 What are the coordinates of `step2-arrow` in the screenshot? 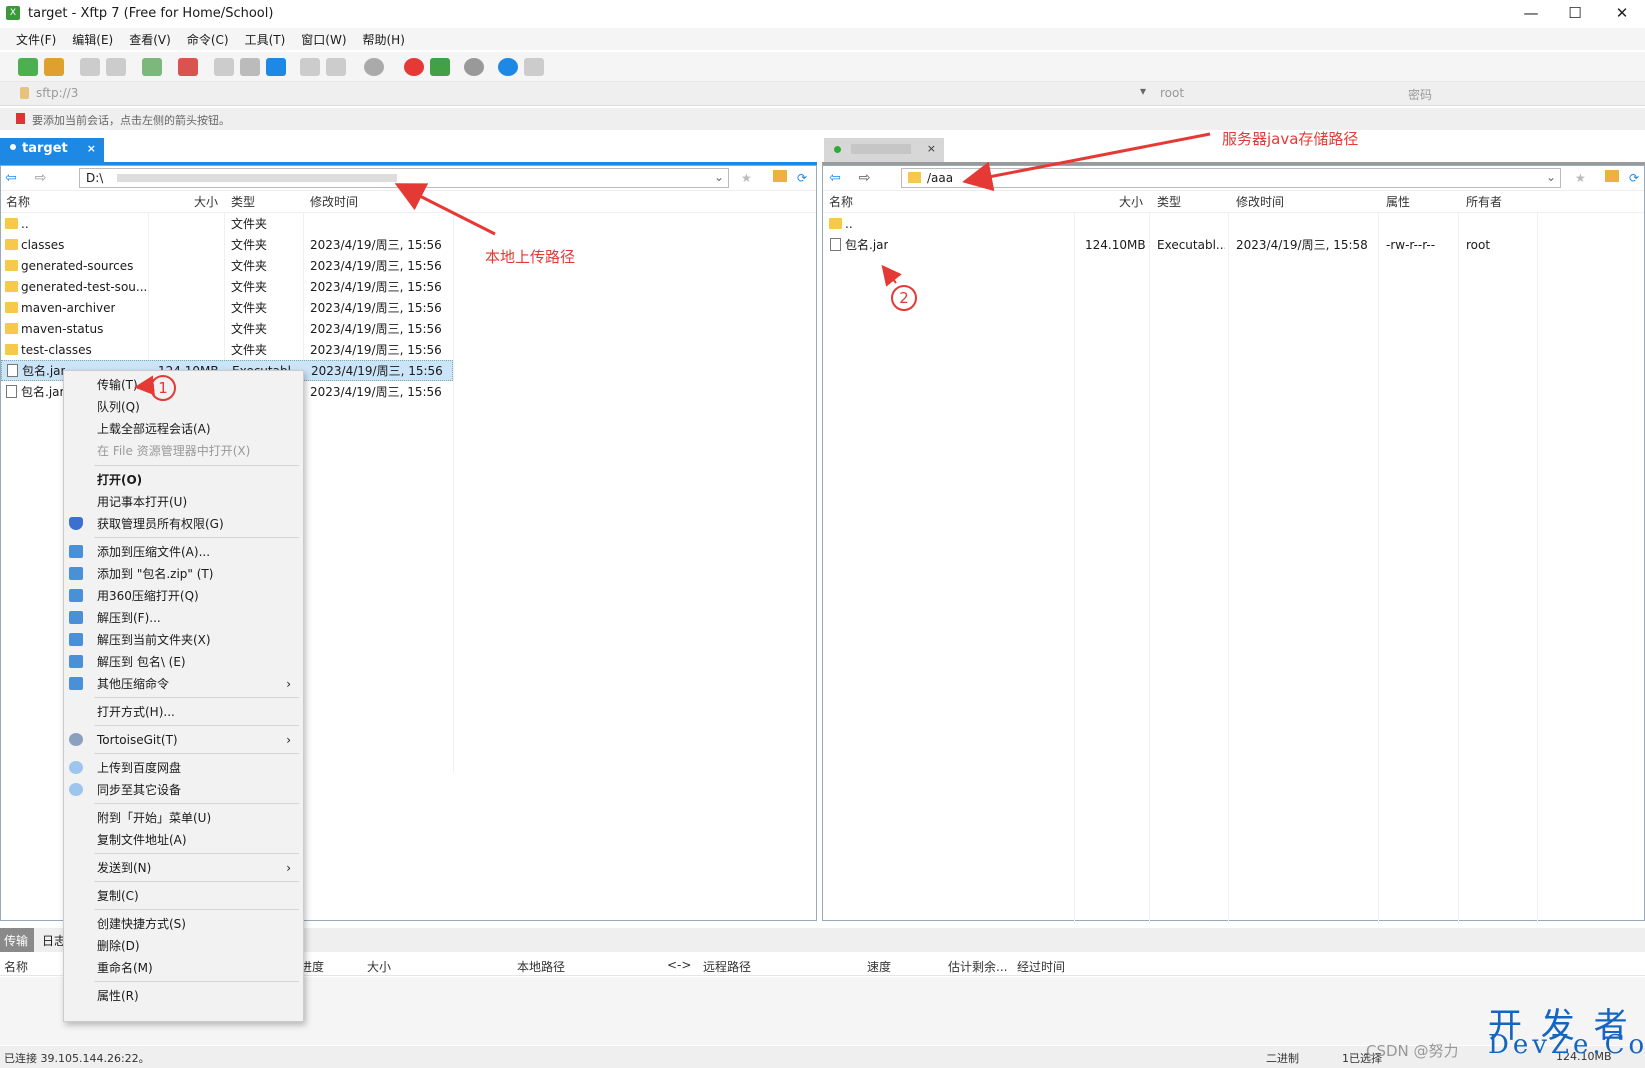 It's located at (891, 275).